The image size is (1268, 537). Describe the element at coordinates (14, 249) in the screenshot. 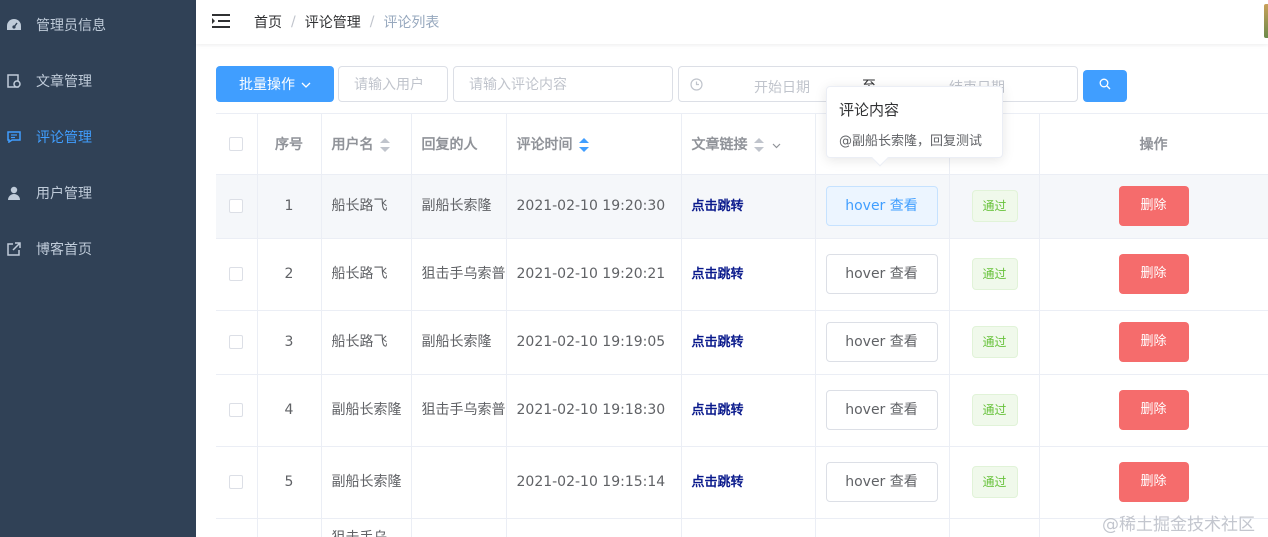

I see `external-link-icon` at that location.